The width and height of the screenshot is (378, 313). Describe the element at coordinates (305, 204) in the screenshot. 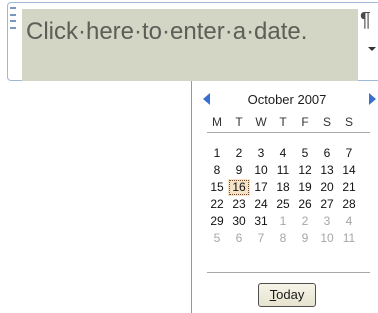

I see `day-cell: 26` at that location.